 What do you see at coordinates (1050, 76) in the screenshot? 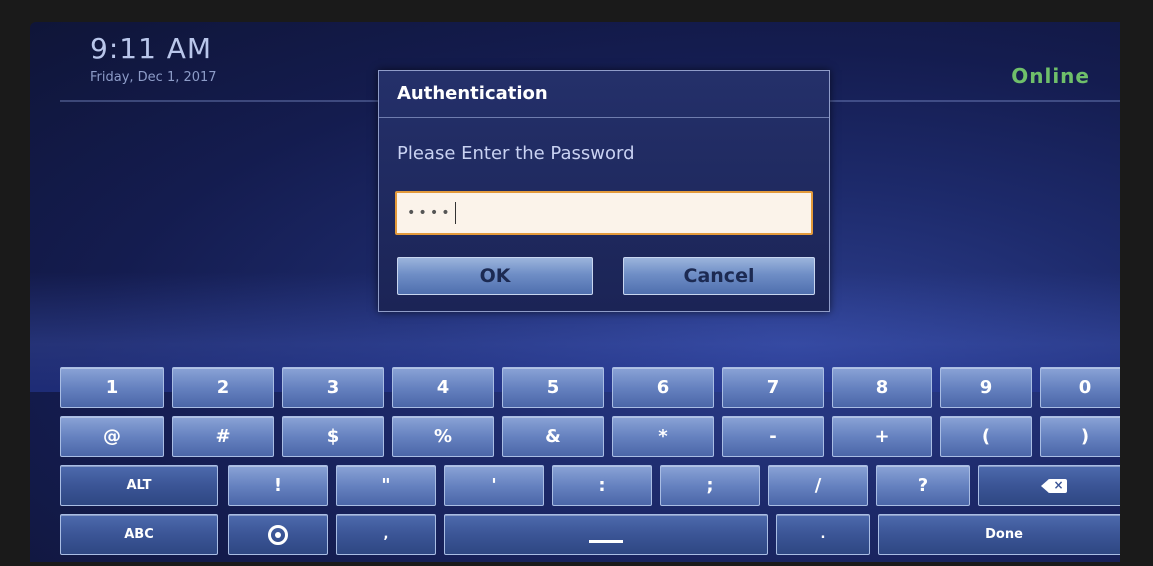
I see `status-badge: Online` at bounding box center [1050, 76].